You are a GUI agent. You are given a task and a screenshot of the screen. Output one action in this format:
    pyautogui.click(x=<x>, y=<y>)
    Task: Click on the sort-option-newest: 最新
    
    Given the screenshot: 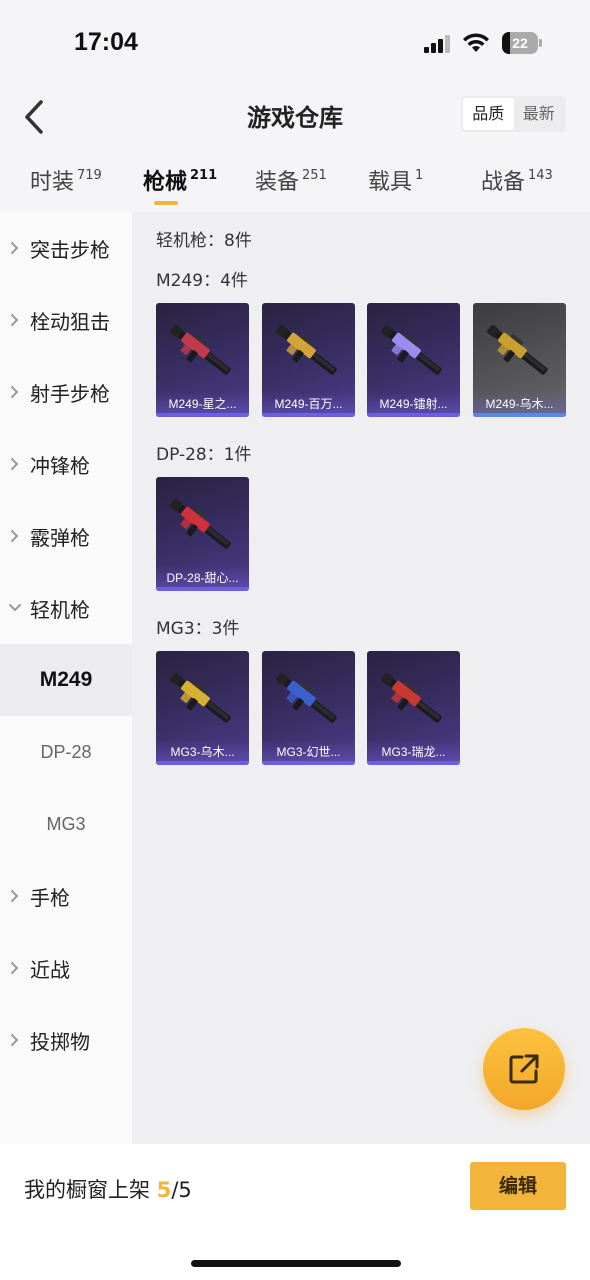 What is the action you would take?
    pyautogui.click(x=539, y=114)
    